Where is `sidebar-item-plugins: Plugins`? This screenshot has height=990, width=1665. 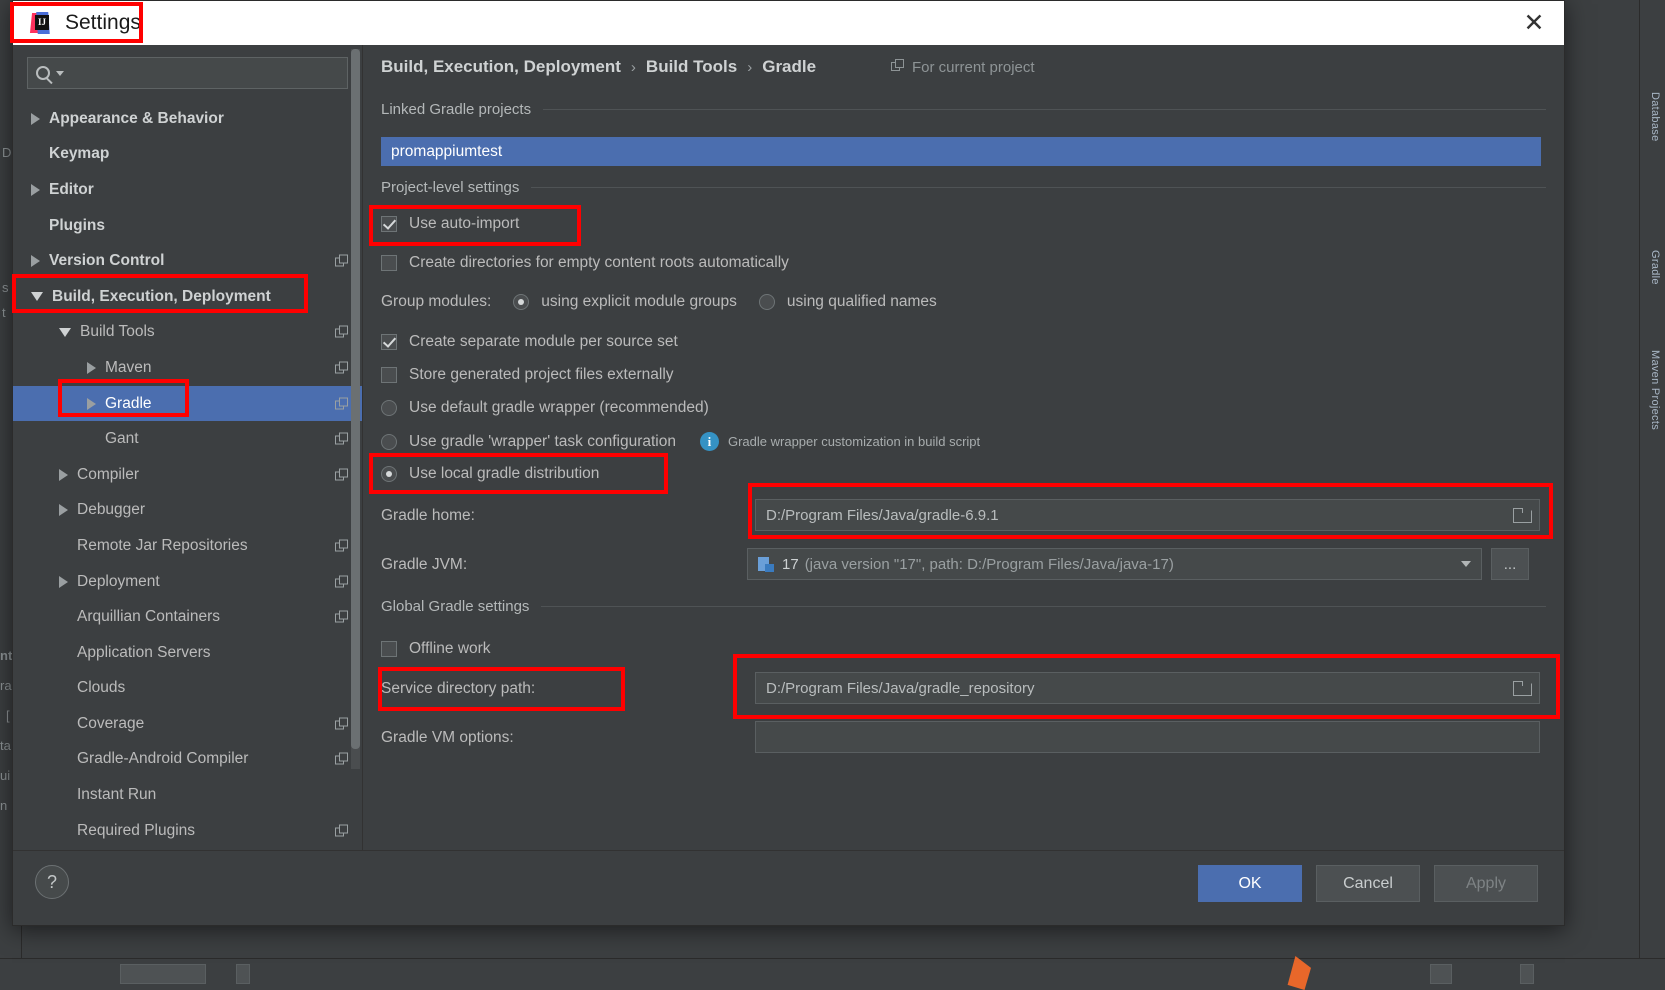 sidebar-item-plugins: Plugins is located at coordinates (187, 226).